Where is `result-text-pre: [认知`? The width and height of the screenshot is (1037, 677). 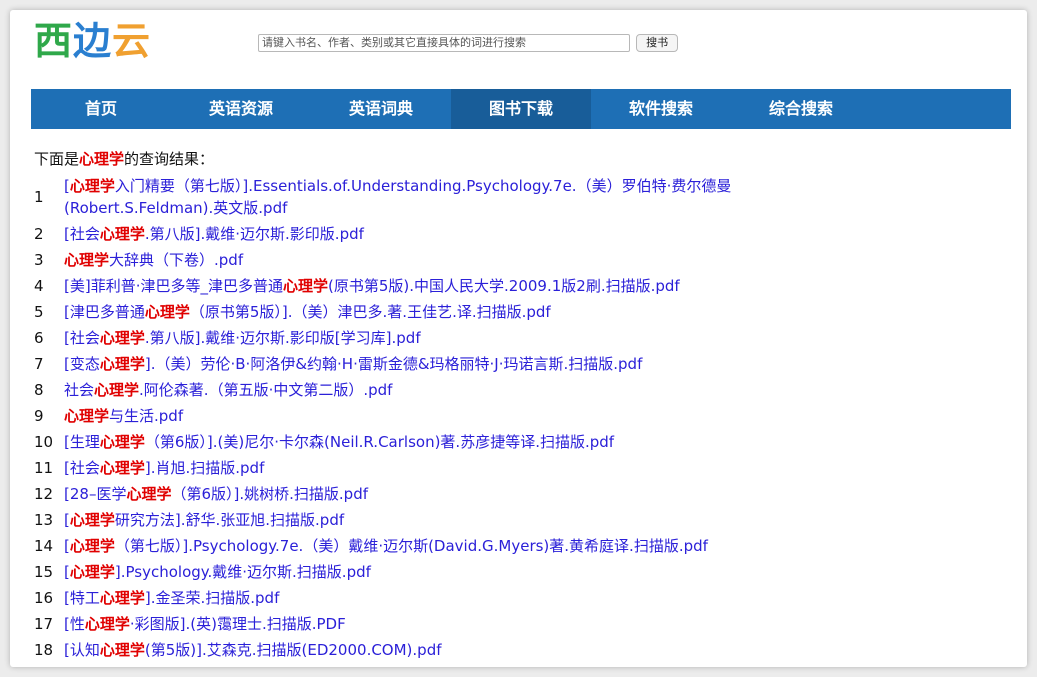 result-text-pre: [认知 is located at coordinates (82, 650).